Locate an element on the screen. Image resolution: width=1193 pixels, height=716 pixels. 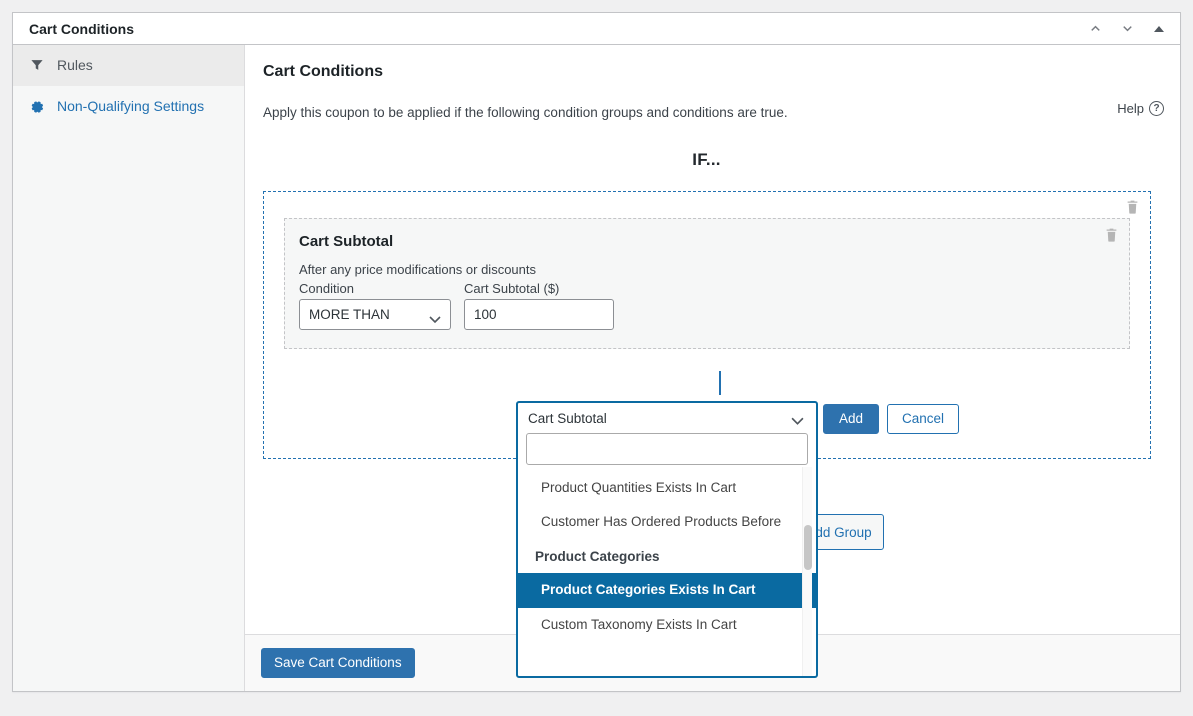
dropdown-scrollbar-thumb is located at coordinates (808, 547).